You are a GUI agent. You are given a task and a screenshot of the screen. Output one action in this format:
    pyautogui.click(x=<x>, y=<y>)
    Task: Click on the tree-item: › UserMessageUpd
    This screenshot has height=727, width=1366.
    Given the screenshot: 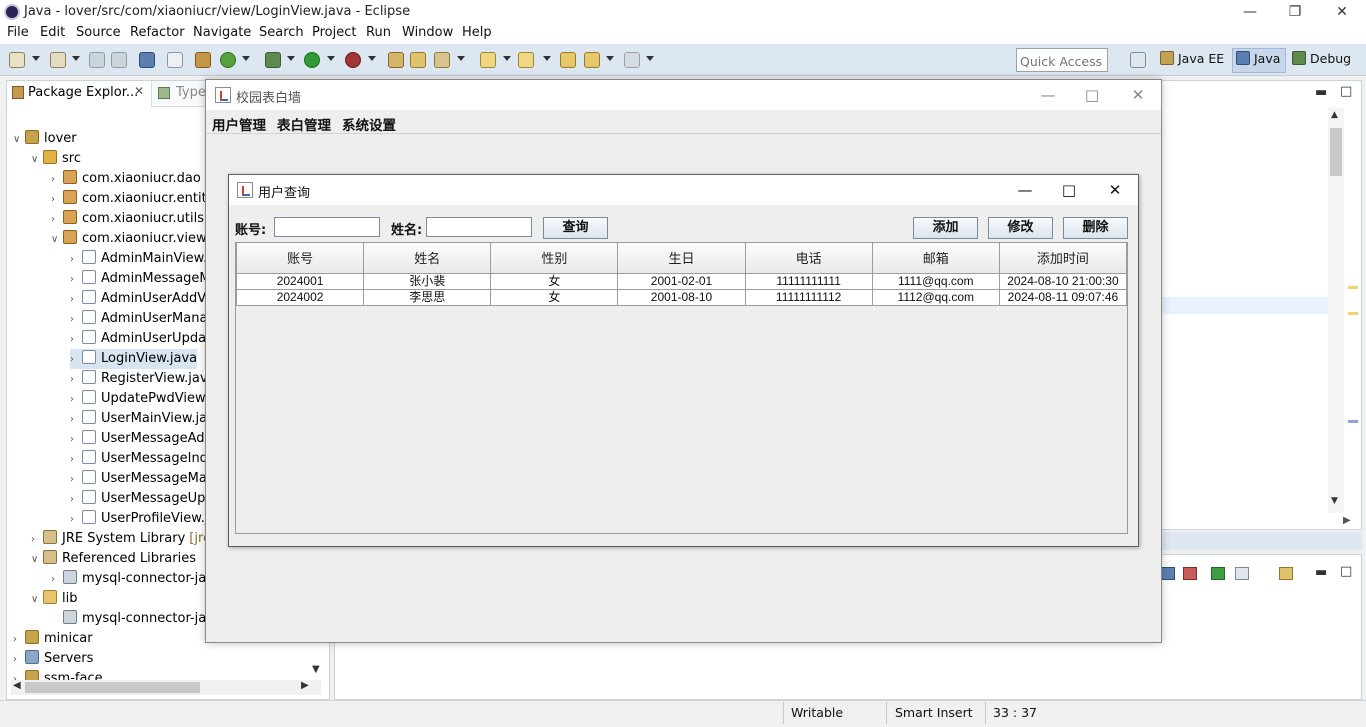 What is the action you would take?
    pyautogui.click(x=142, y=499)
    